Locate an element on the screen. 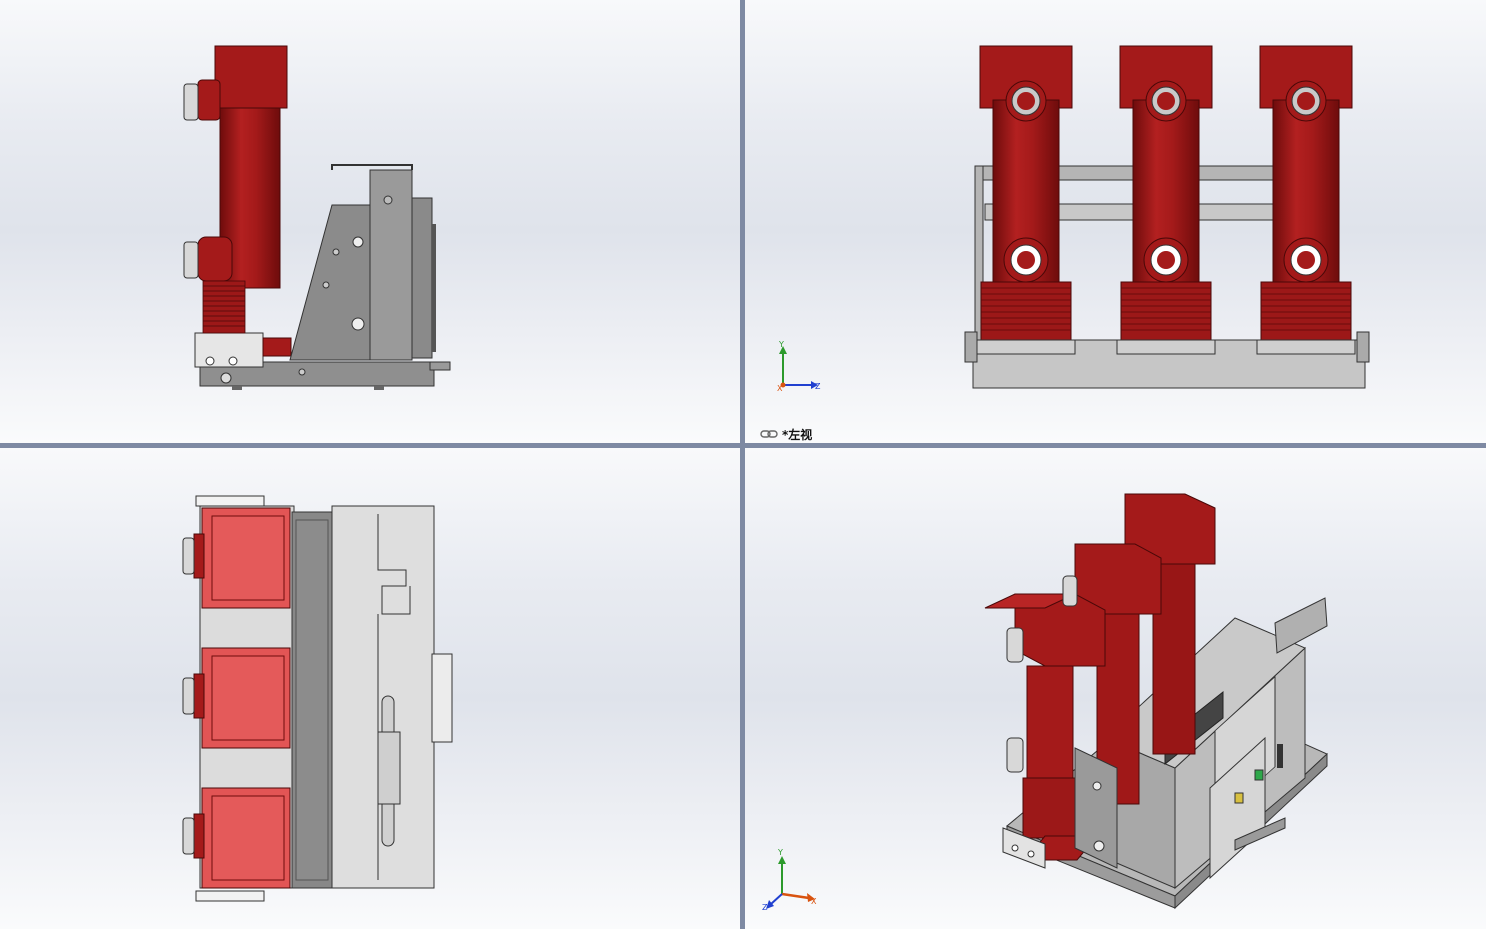  active-view-name: *左视 is located at coordinates (797, 434).